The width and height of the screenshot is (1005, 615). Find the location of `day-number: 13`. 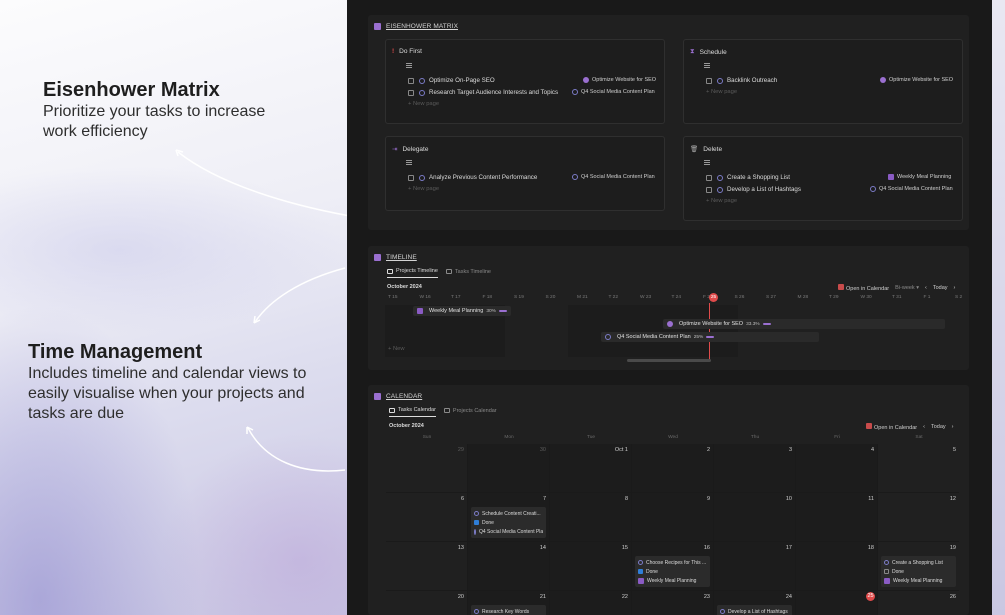

day-number: 13 is located at coordinates (460, 548).